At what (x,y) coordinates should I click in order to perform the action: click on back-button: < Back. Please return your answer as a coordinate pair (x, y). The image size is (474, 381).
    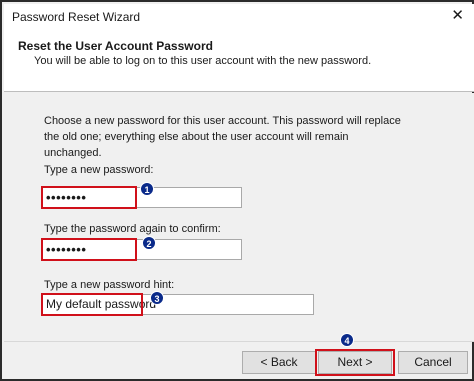
    Looking at the image, I should click on (279, 362).